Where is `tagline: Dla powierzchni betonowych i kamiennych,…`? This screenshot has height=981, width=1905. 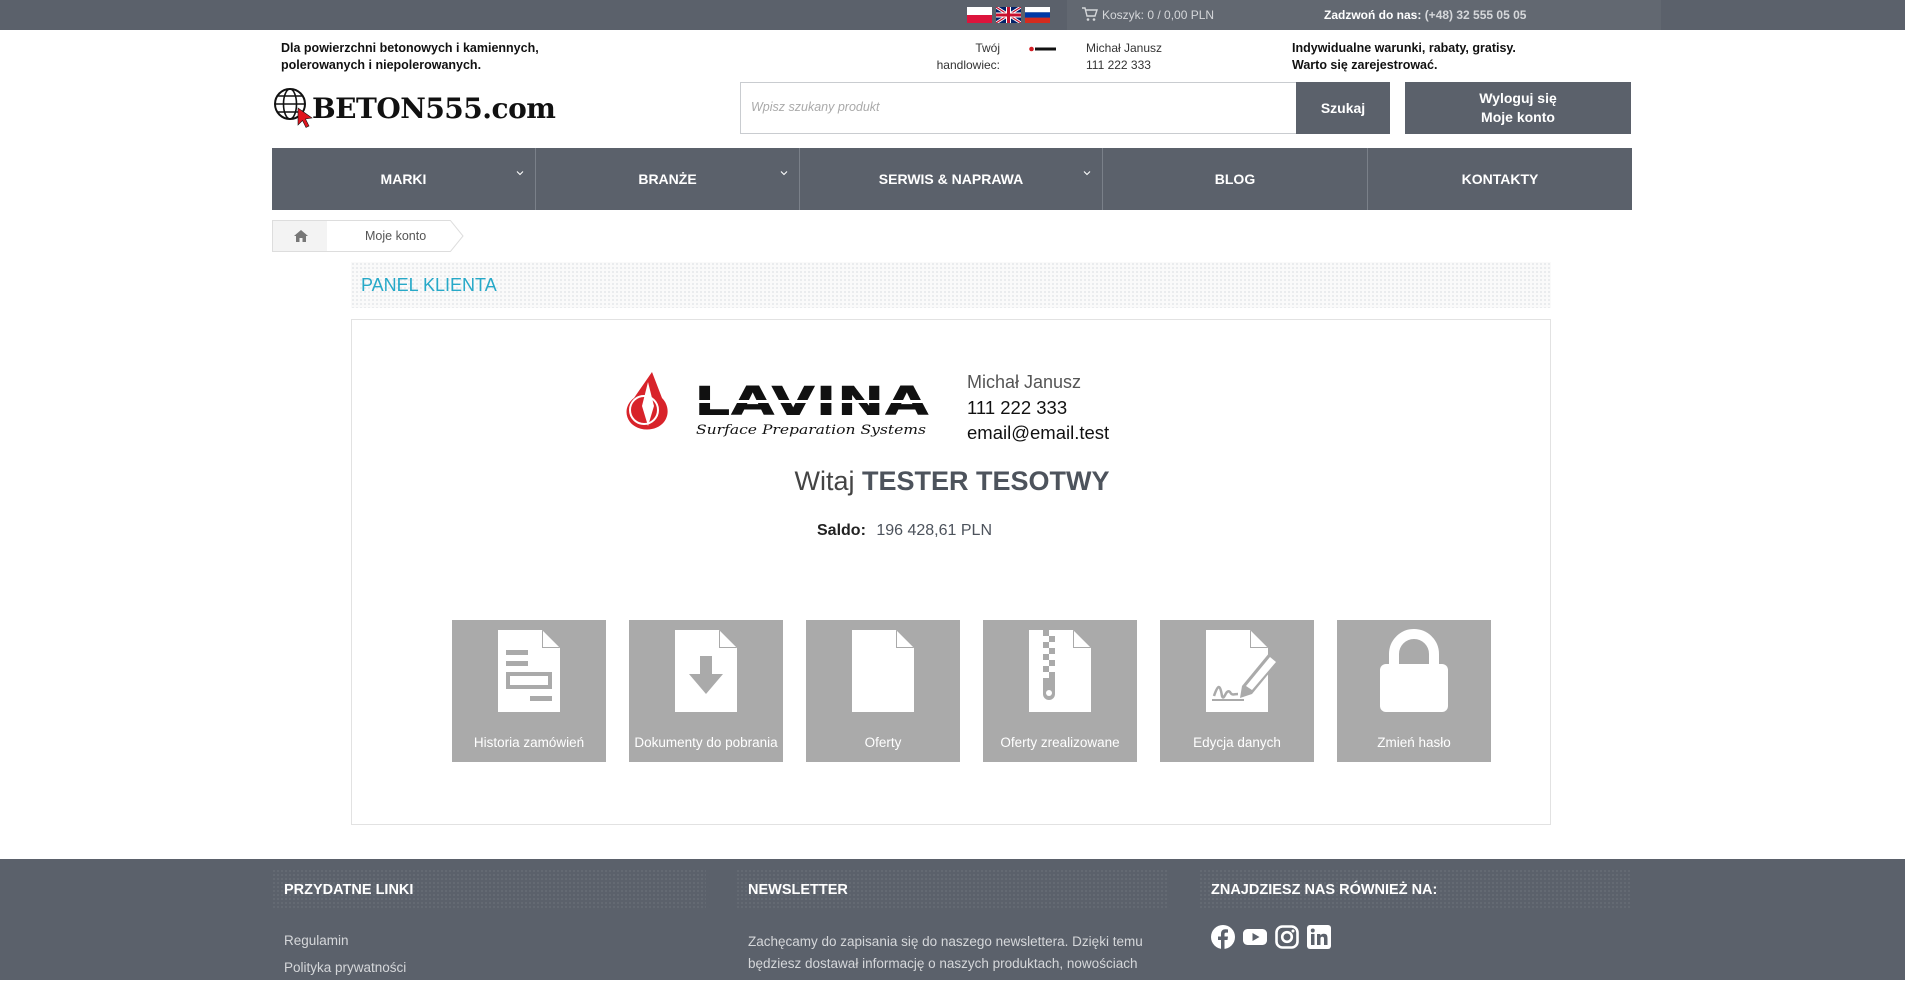 tagline: Dla powierzchni betonowych i kamiennych,… is located at coordinates (431, 57).